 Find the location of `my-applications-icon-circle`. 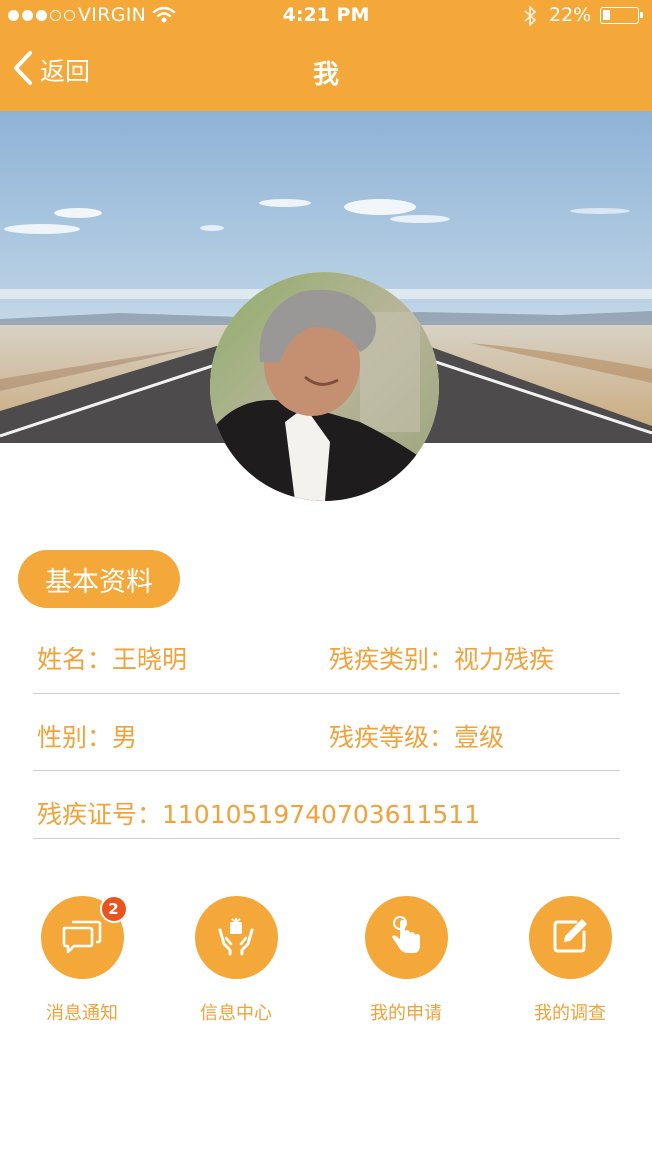

my-applications-icon-circle is located at coordinates (406, 937).